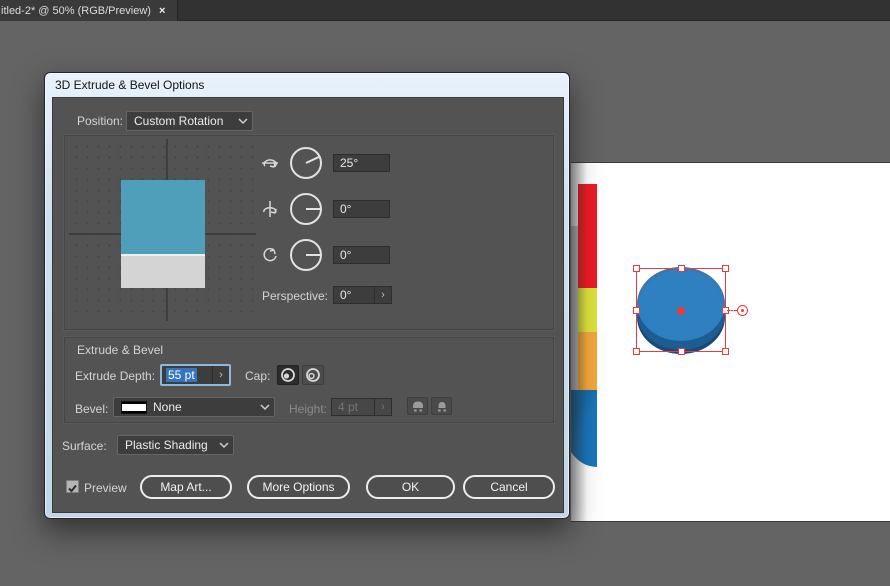 This screenshot has height=586, width=890. What do you see at coordinates (76, 10) in the screenshot?
I see `document-tab-title: itled-2* @ 50% (RGB/Preview)` at bounding box center [76, 10].